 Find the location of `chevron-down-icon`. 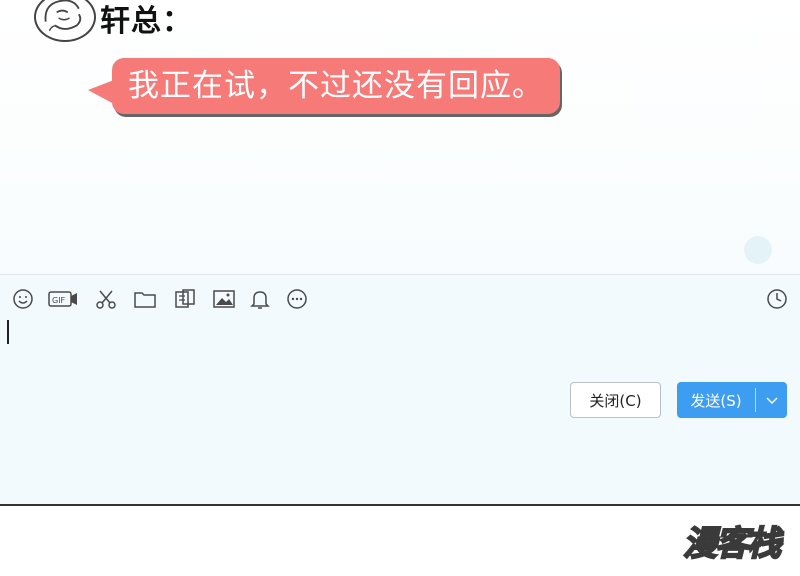

chevron-down-icon is located at coordinates (771, 401).